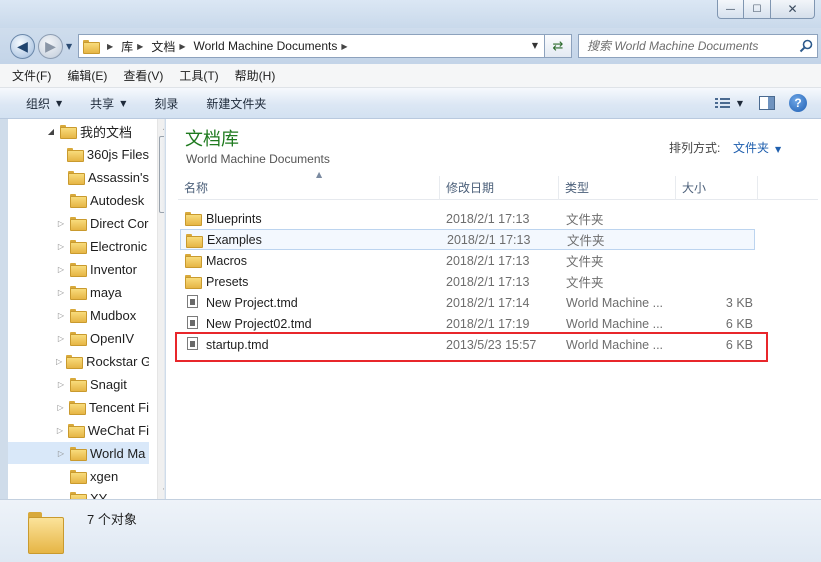  What do you see at coordinates (108, 103) in the screenshot?
I see `share-button: 共享 ▼` at bounding box center [108, 103].